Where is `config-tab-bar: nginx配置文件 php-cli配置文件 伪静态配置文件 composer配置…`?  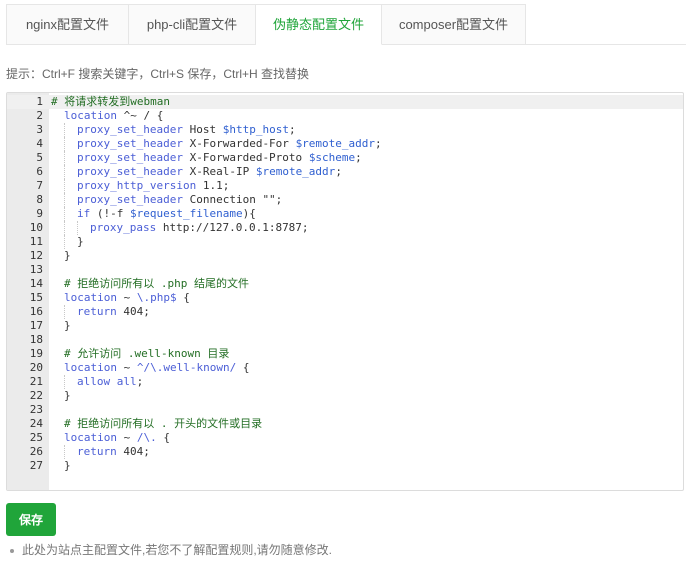
config-tab-bar: nginx配置文件 php-cli配置文件 伪静态配置文件 composer配置… is located at coordinates (346, 24).